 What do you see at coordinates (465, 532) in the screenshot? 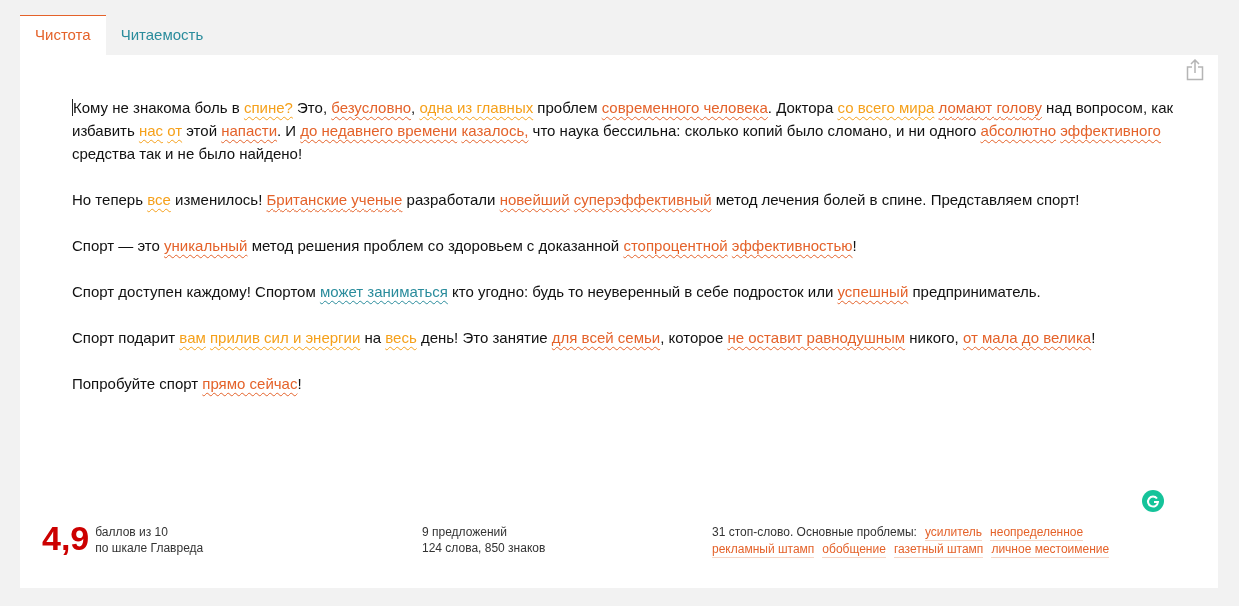
I see `stats-text: 9 предложений` at bounding box center [465, 532].